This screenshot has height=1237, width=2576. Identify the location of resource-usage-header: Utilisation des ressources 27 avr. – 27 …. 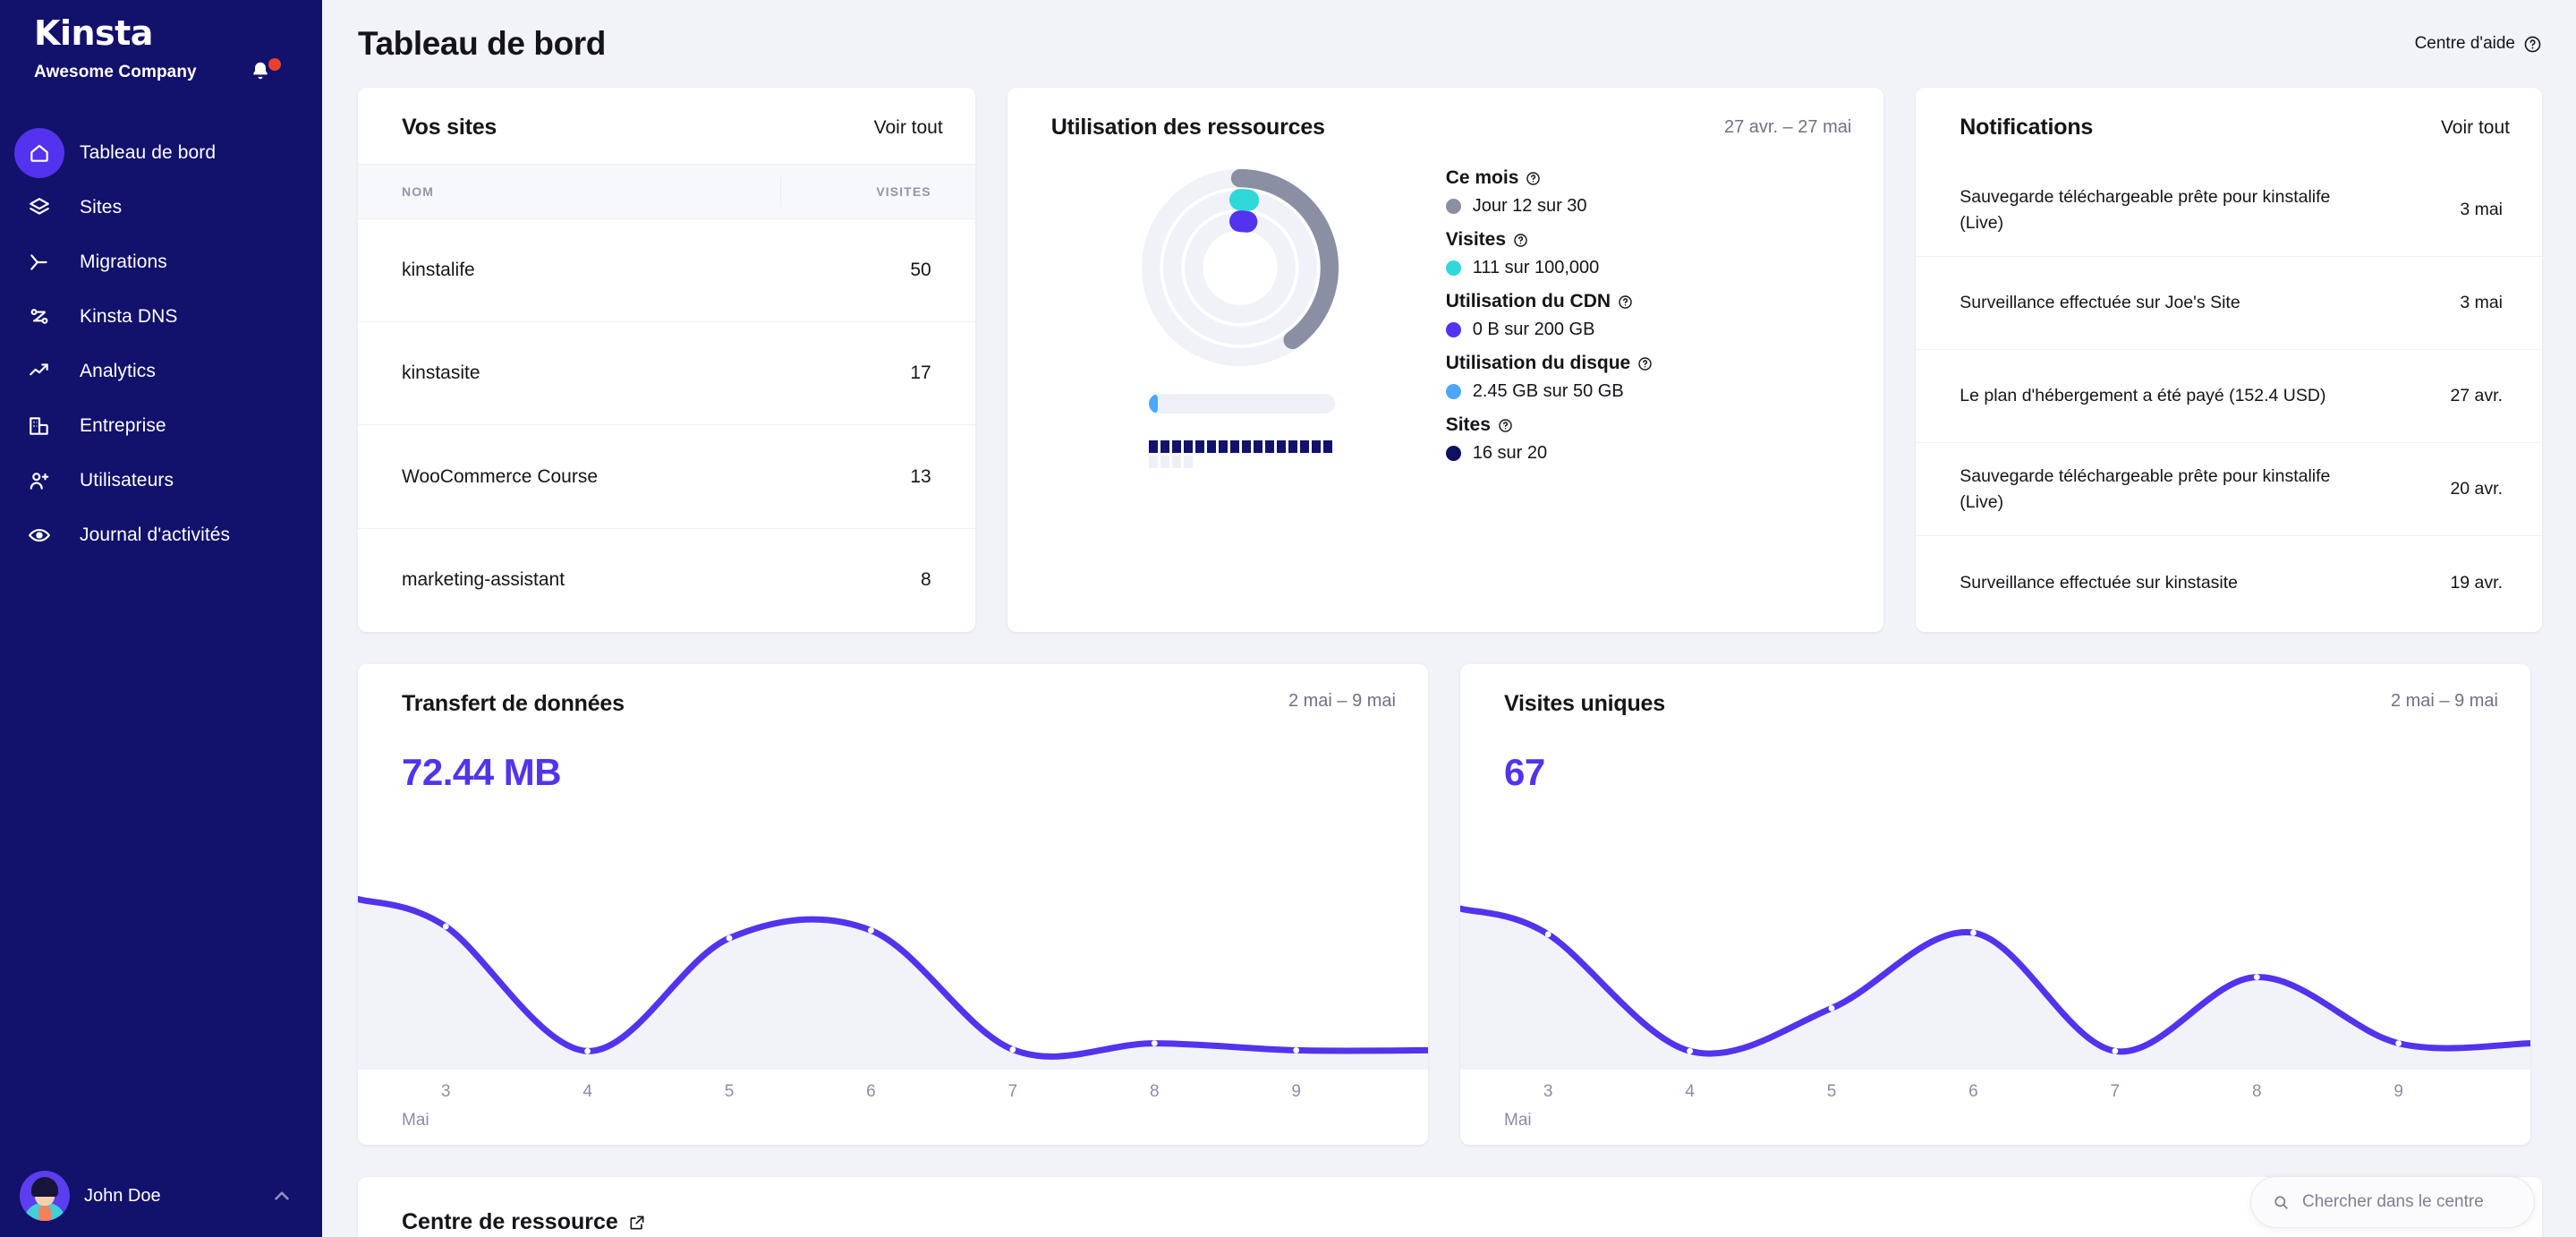
(1445, 126).